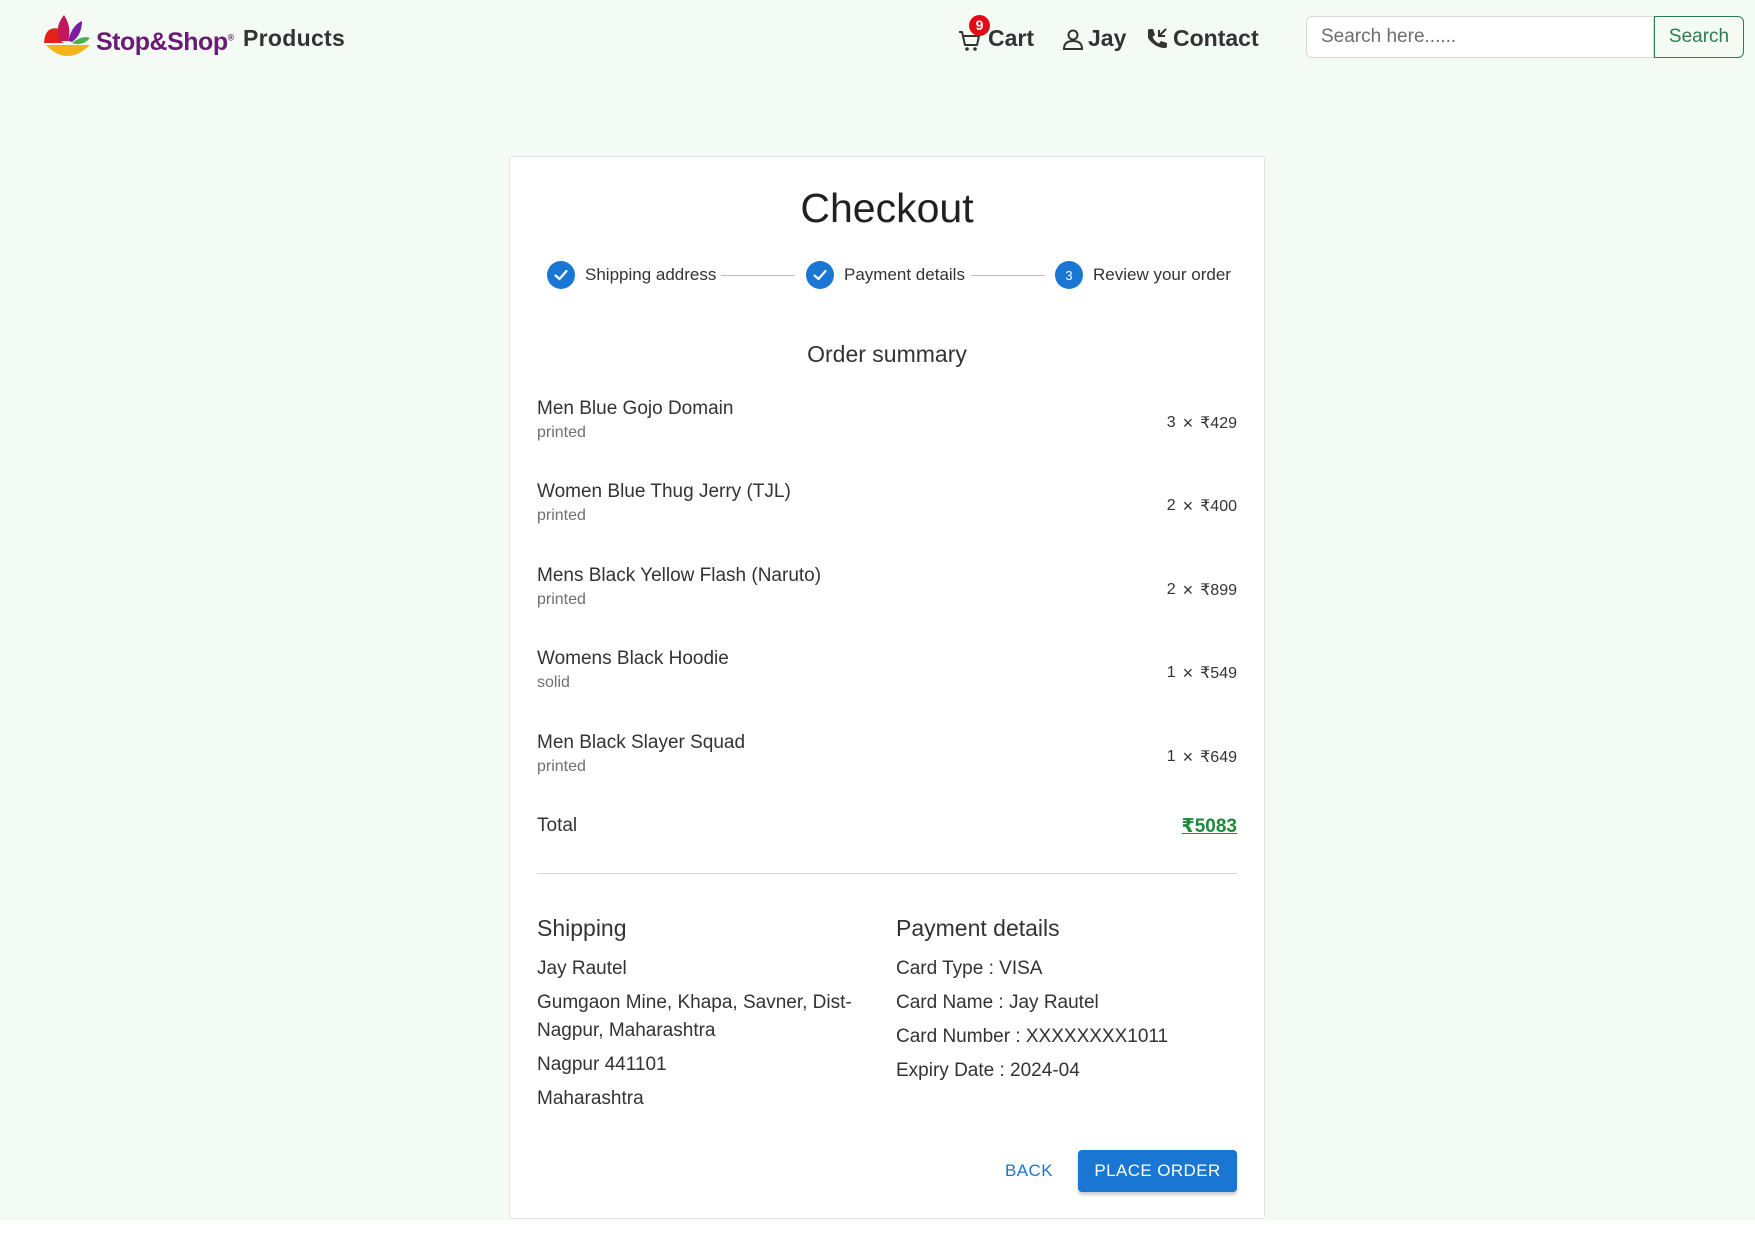  What do you see at coordinates (633, 658) in the screenshot?
I see `item-name: Womens Black Hoodie` at bounding box center [633, 658].